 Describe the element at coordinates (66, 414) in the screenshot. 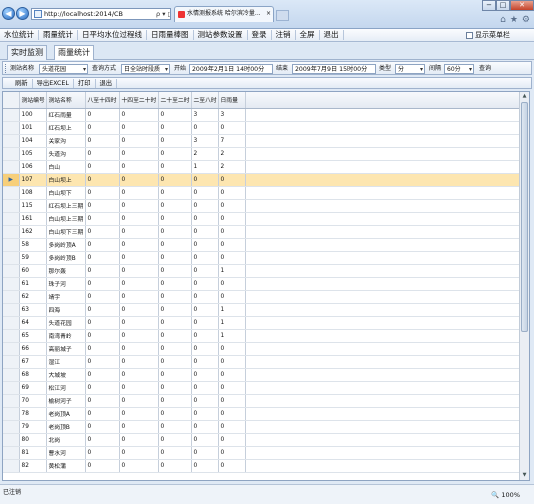

I see `cell-station-name: 老岗顶A` at that location.